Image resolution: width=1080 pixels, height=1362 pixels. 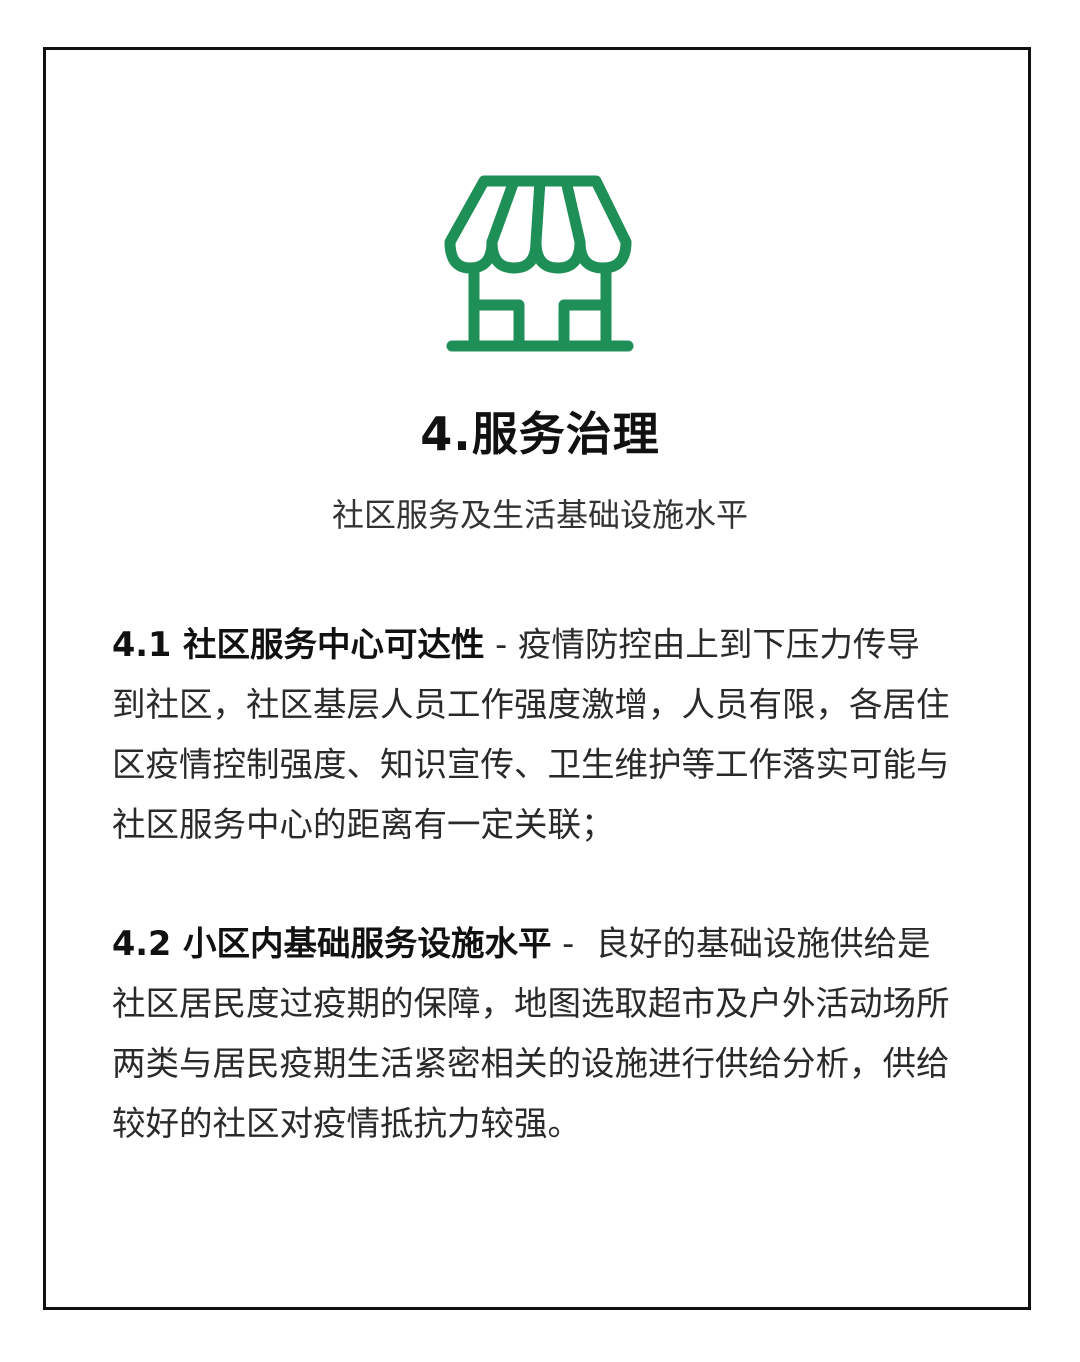 I want to click on section-heading: 4.1 社区服务中心可达性, so click(x=298, y=644).